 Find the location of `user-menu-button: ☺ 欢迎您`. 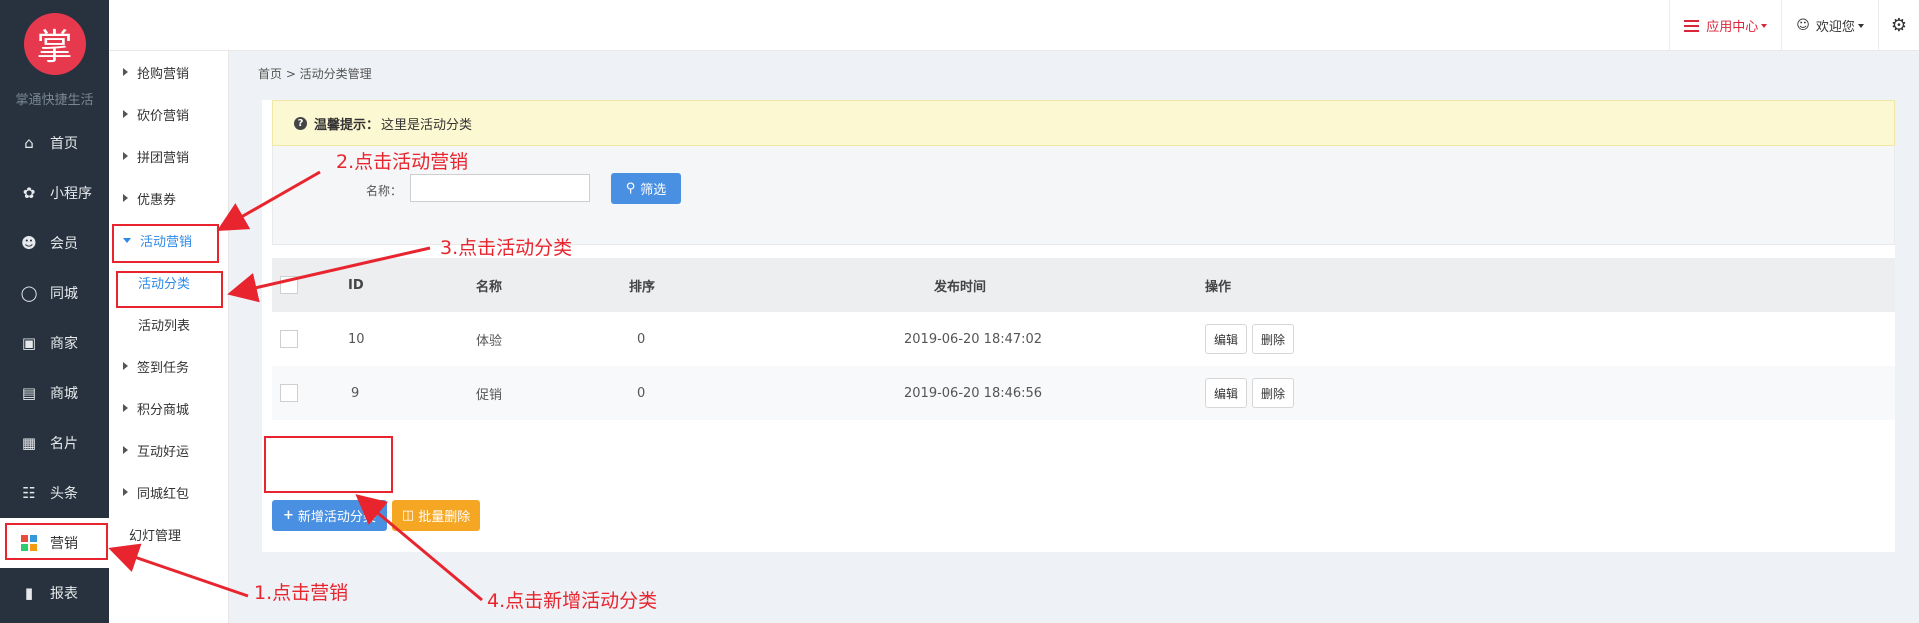

user-menu-button: ☺ 欢迎您 is located at coordinates (1829, 25).